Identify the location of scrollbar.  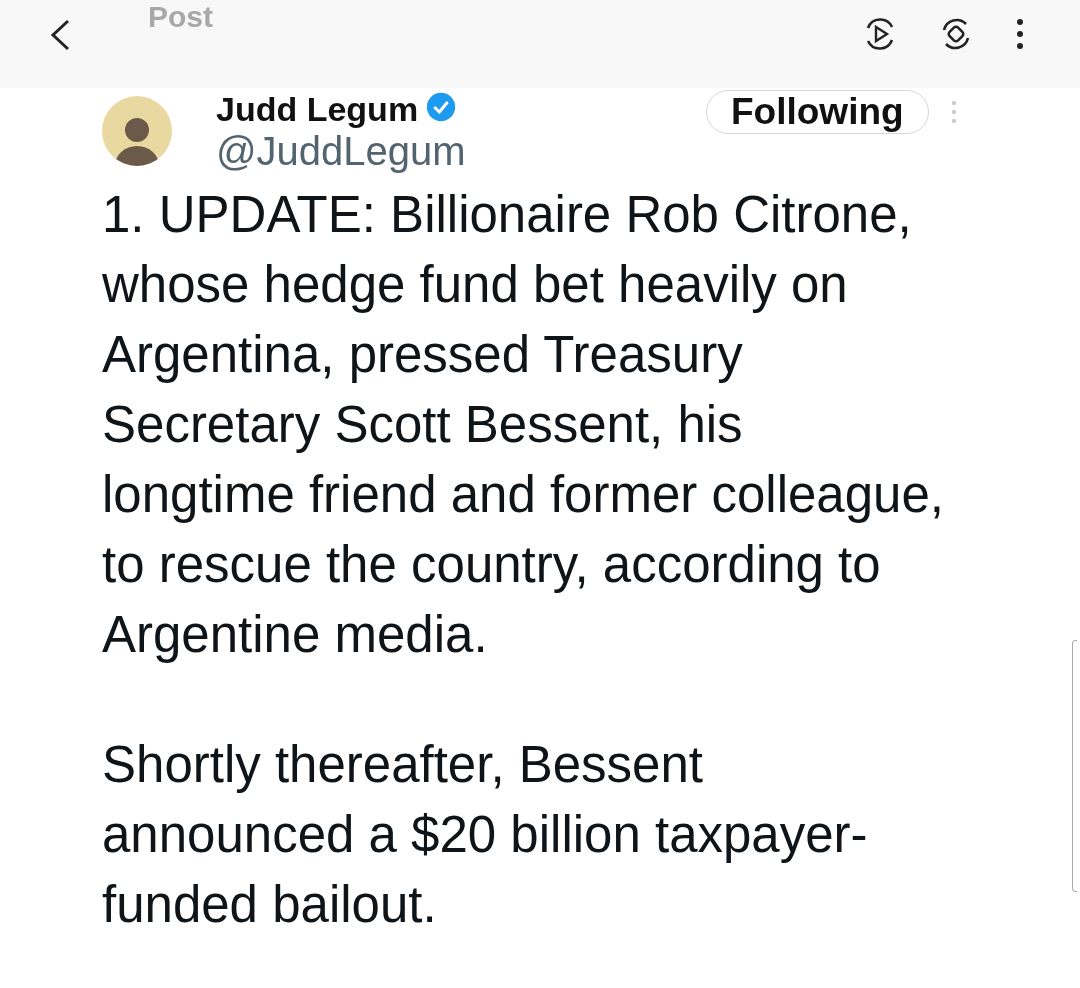
(1074, 766).